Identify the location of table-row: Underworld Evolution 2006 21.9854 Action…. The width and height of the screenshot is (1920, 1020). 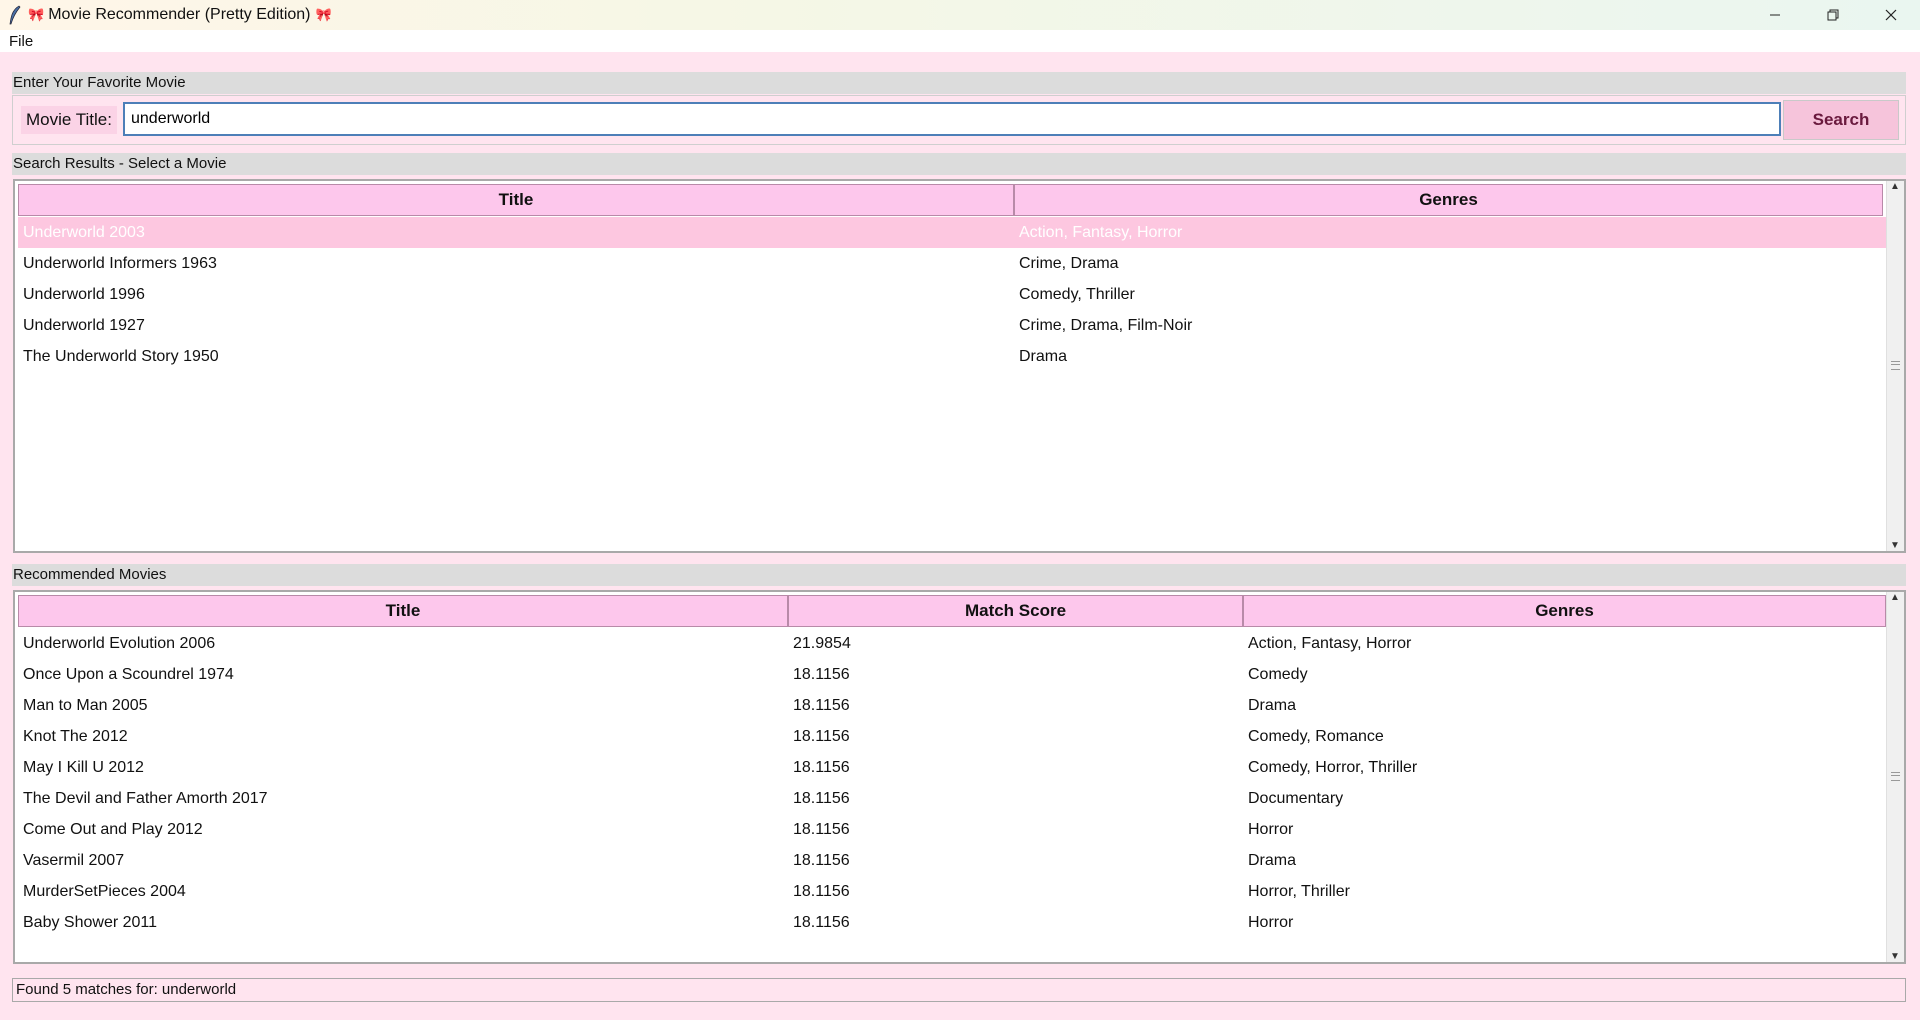
(952, 643).